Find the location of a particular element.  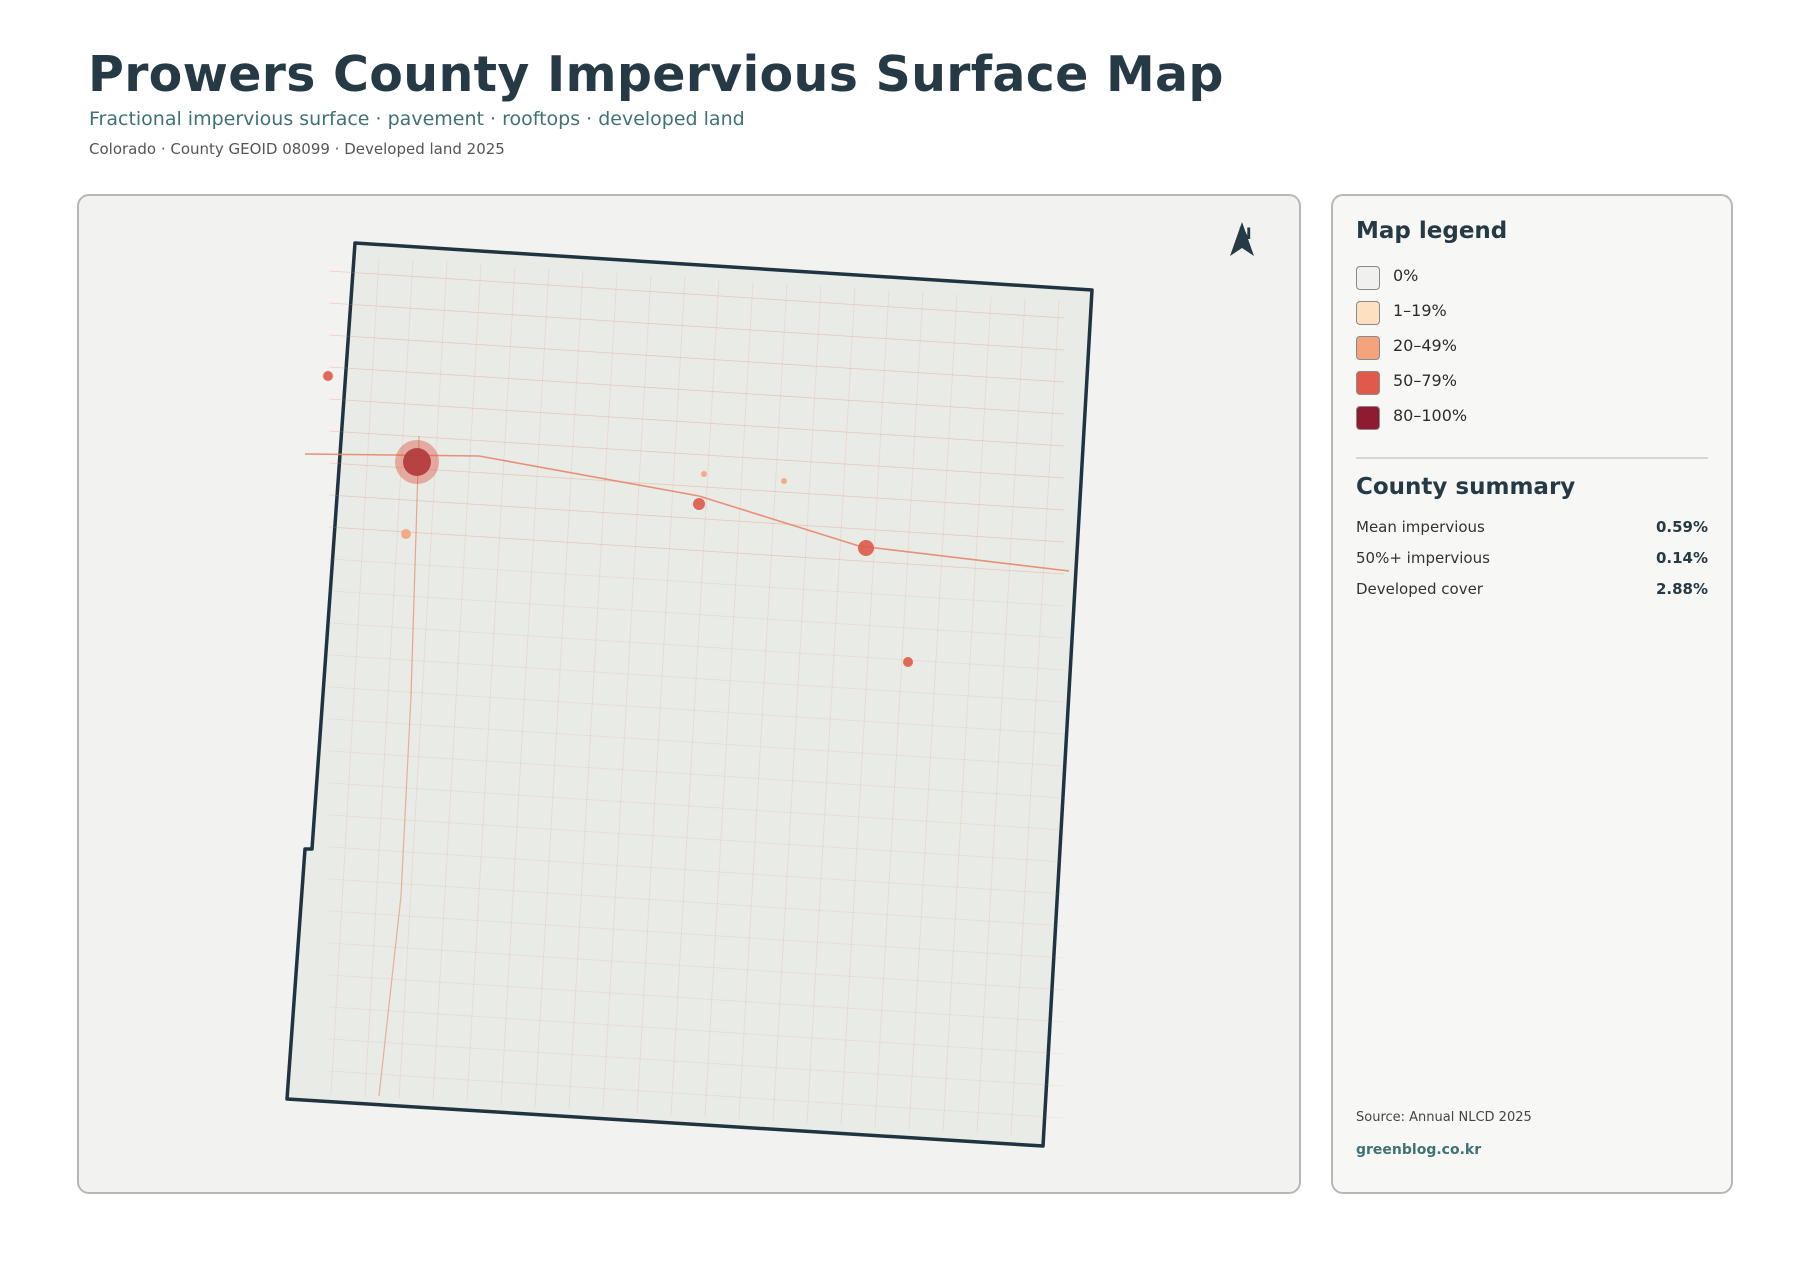

legend-title: Map legend is located at coordinates (1432, 231).